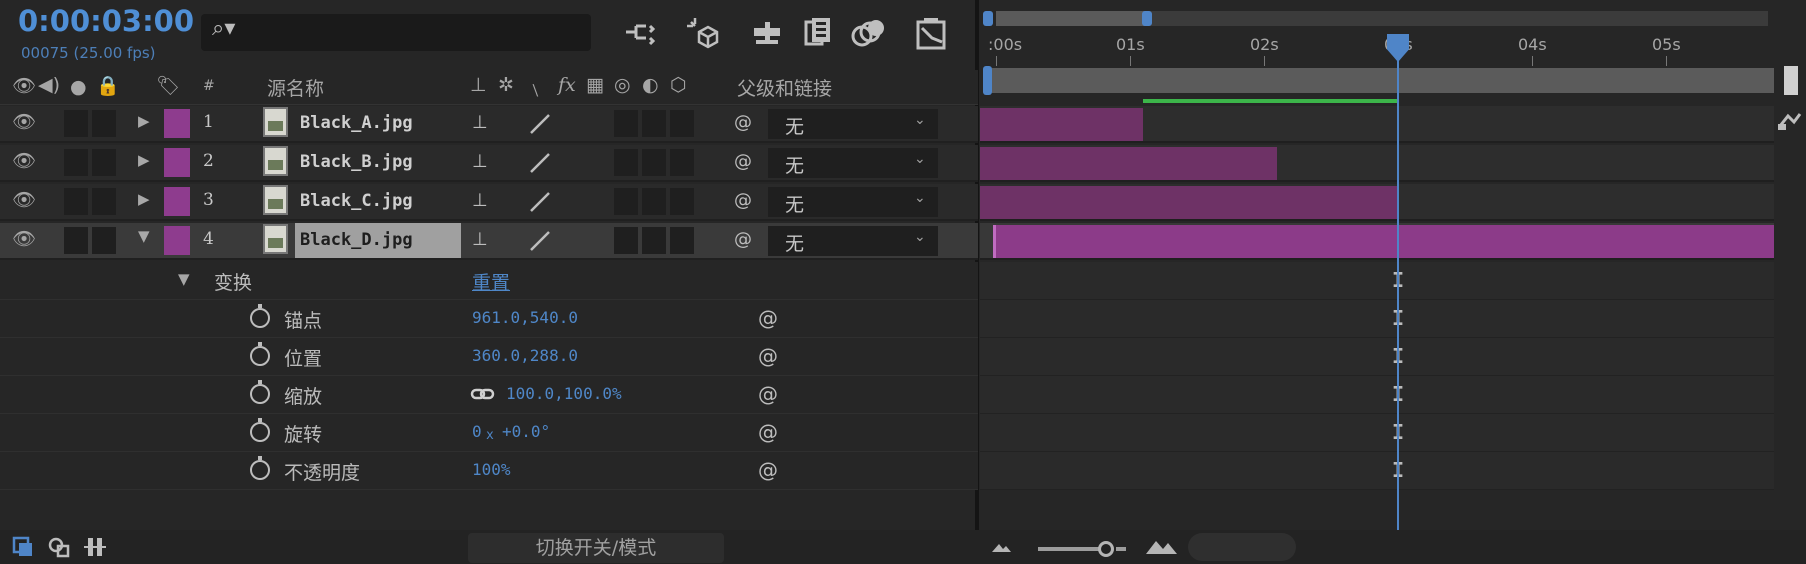 This screenshot has height=564, width=1806. What do you see at coordinates (59, 547) in the screenshot?
I see `transfer-controls-icon` at bounding box center [59, 547].